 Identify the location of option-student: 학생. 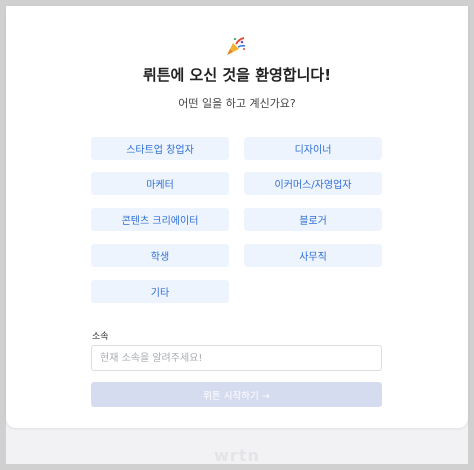
(160, 255).